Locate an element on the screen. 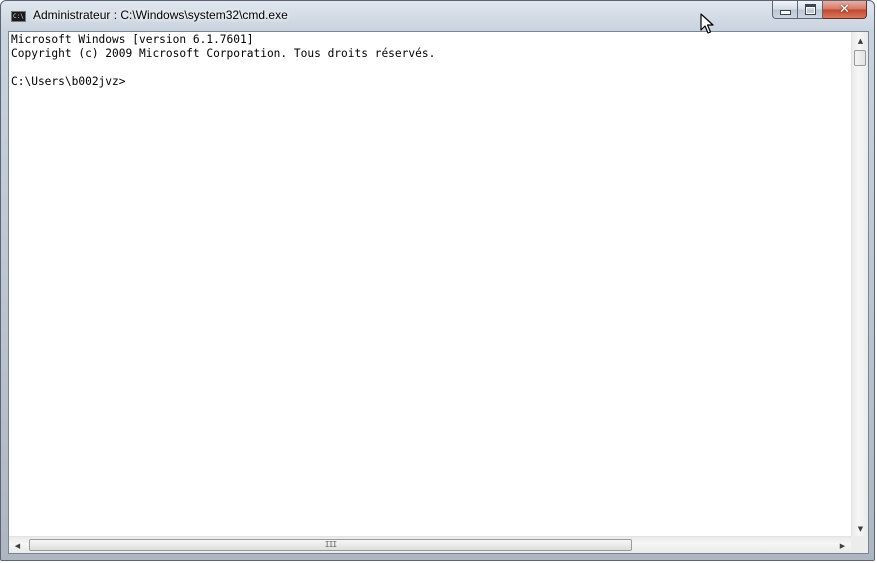 This screenshot has height=563, width=877. console-line-1: Microsoft Windows [version 6.1.7601] is located at coordinates (132, 39).